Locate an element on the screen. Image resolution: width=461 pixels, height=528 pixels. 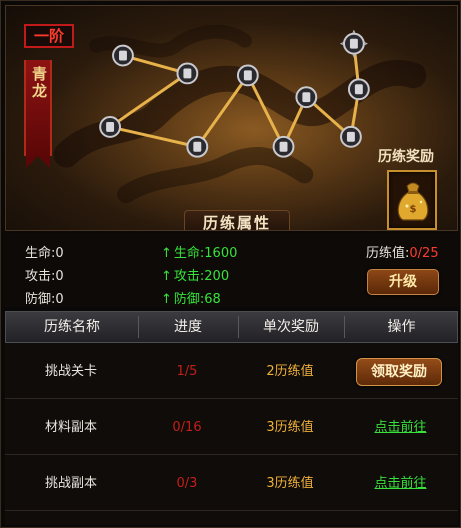
header-action: 操作 is located at coordinates (401, 327).